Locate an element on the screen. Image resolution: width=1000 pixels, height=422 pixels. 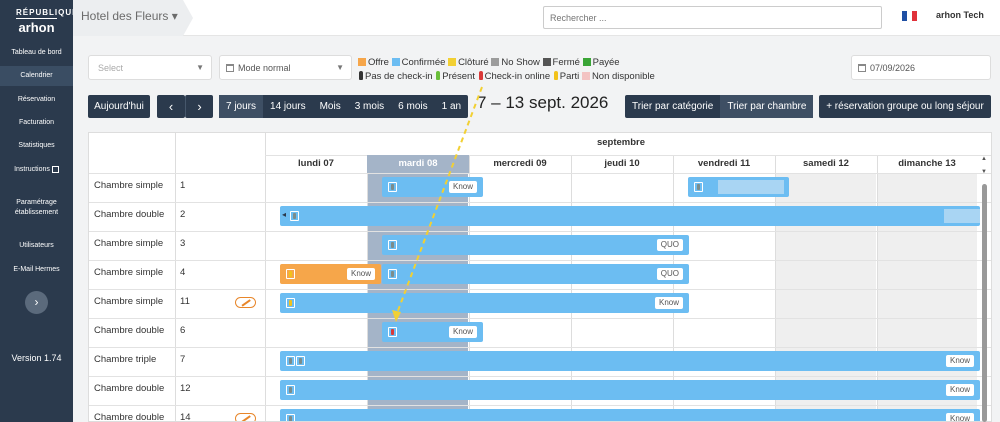
booking-bar is located at coordinates (738, 187).